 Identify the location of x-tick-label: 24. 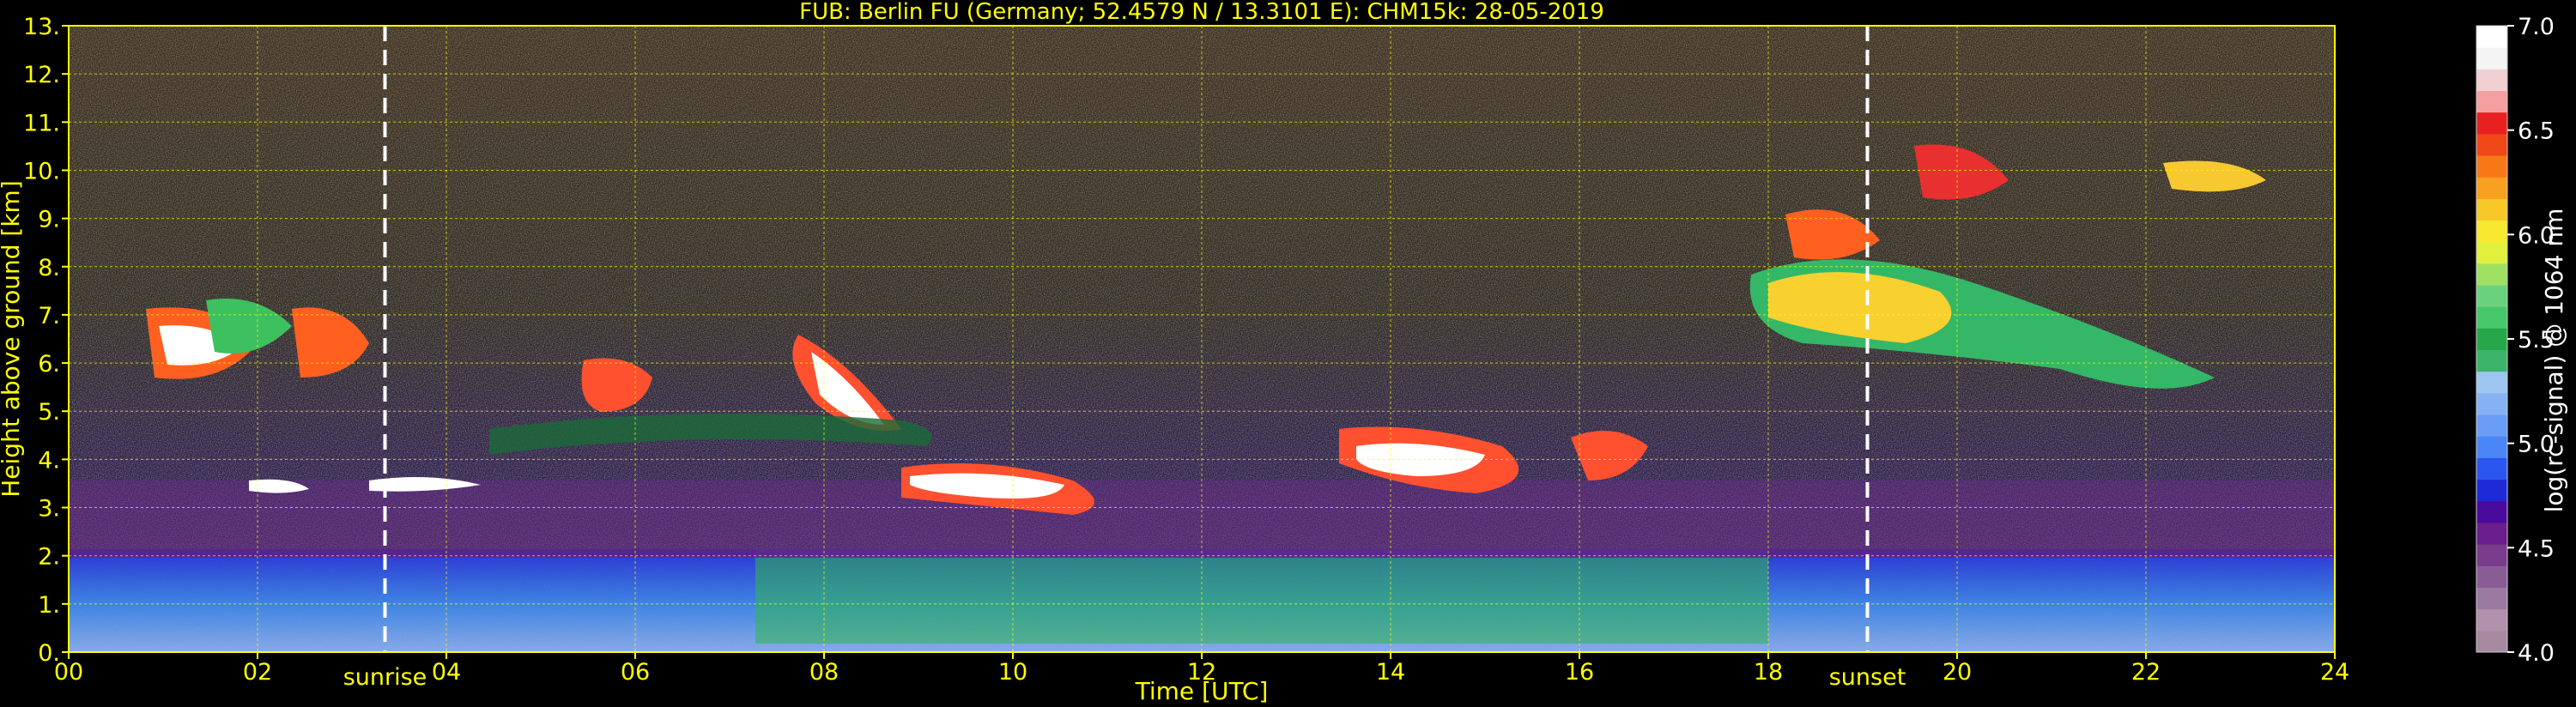
(2334, 672).